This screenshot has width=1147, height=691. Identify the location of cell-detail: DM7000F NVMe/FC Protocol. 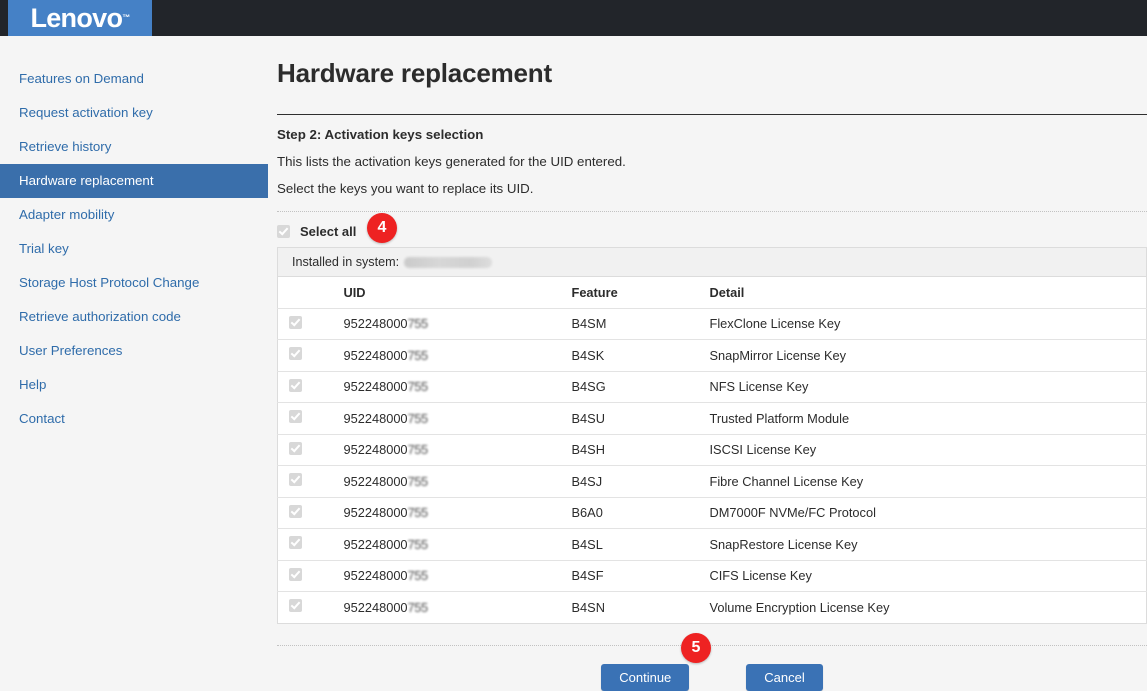
(928, 513).